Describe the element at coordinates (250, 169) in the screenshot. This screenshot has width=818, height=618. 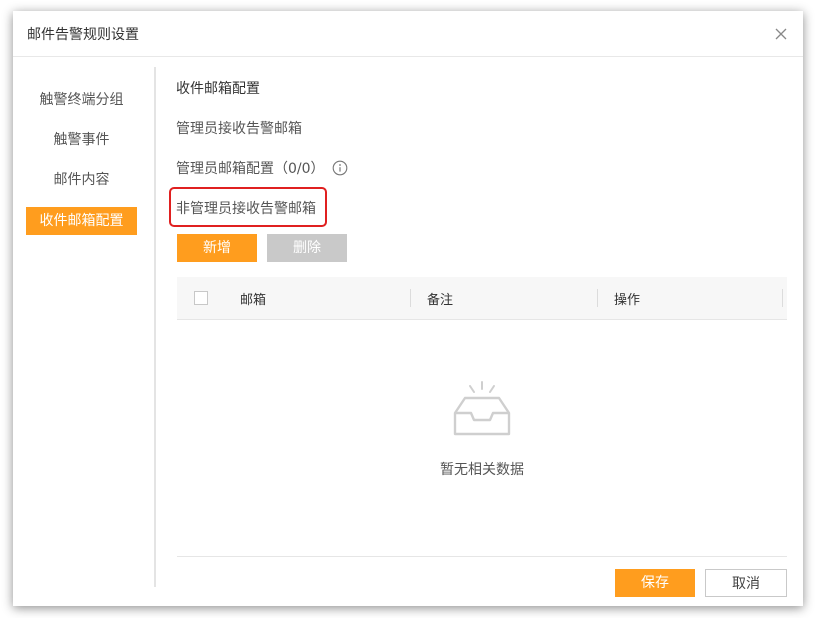
I see `admin-config-label: 管理员邮箱配置（0/0）` at that location.